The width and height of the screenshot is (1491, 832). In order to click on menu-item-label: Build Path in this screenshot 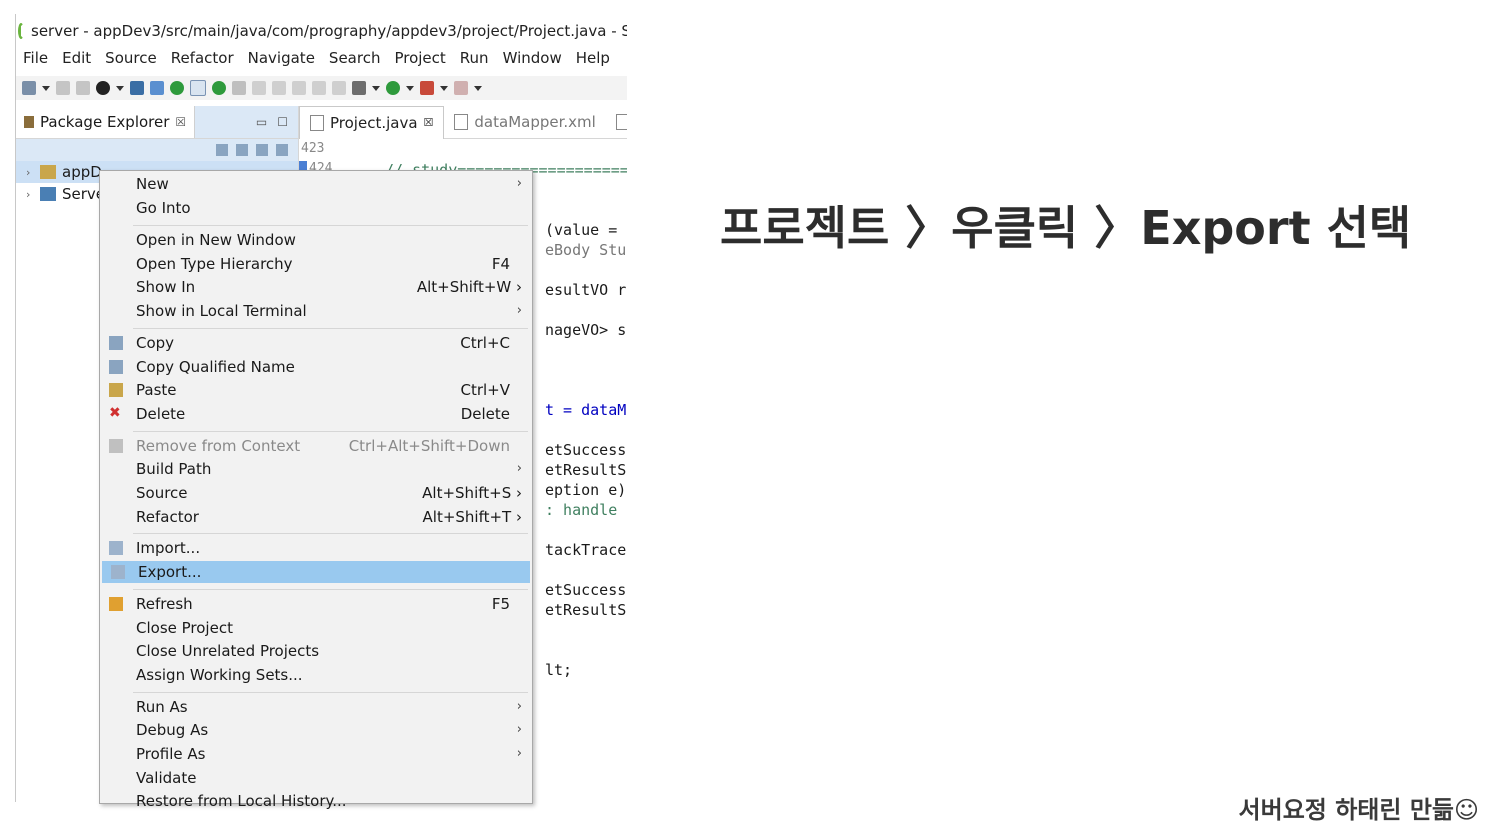, I will do `click(174, 469)`.